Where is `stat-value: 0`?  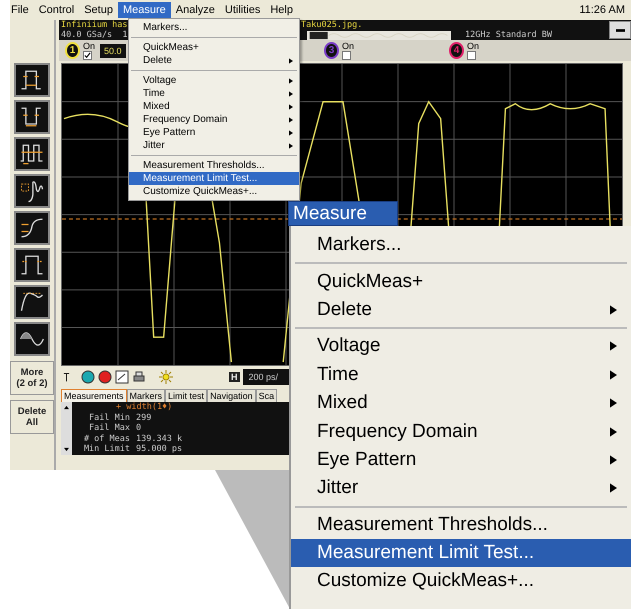 stat-value: 0 is located at coordinates (139, 428).